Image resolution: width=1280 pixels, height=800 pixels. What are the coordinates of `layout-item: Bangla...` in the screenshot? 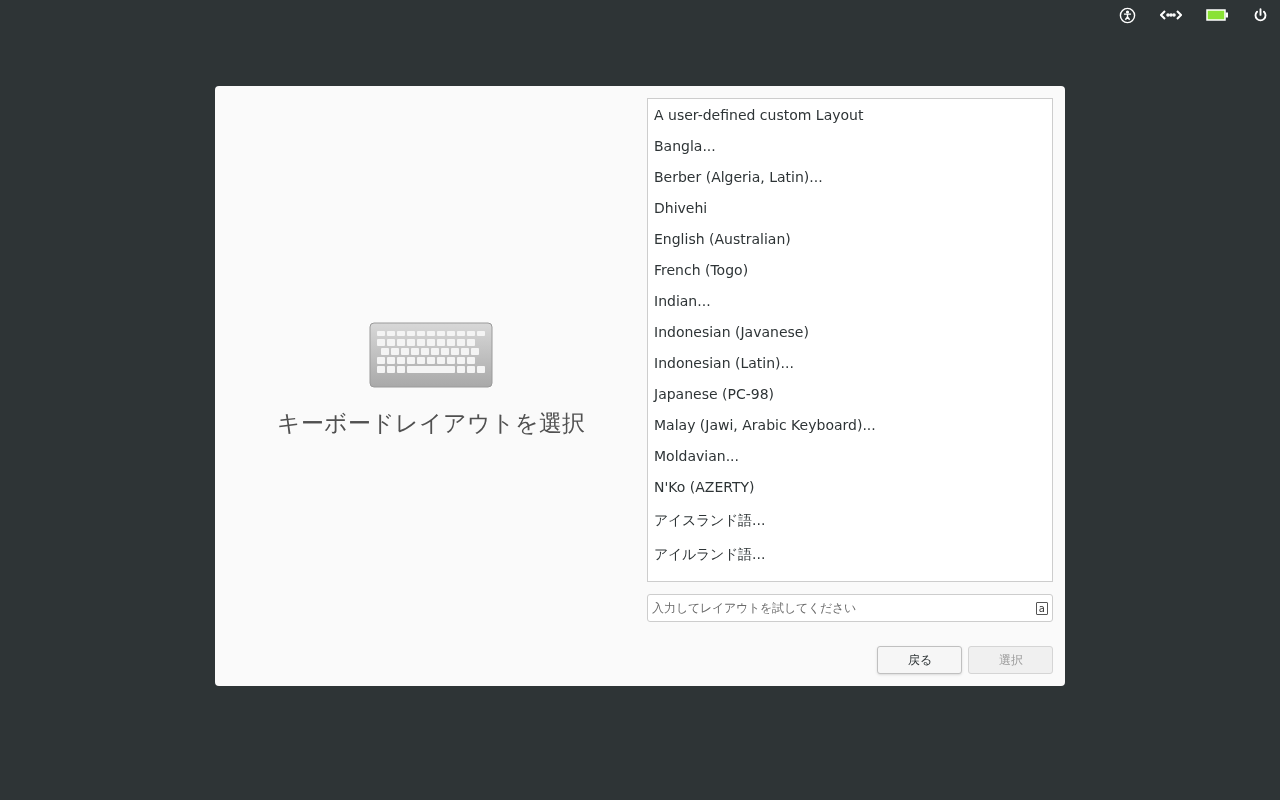 It's located at (850, 146).